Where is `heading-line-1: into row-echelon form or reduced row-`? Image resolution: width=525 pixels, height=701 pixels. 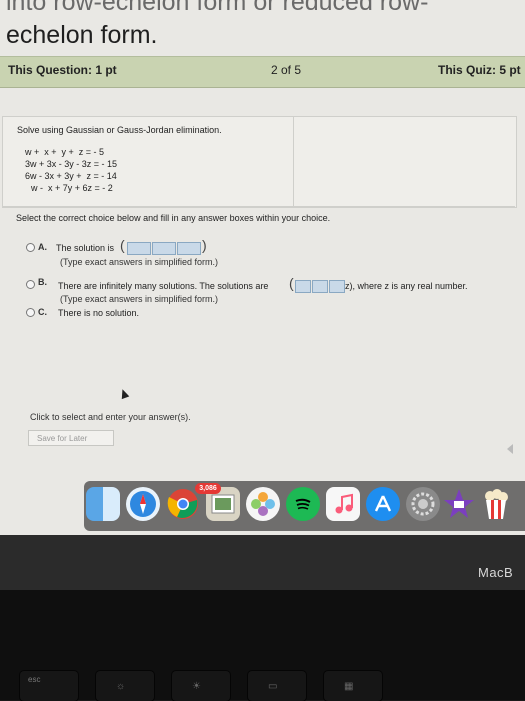
heading-line-1: into row-echelon form or reduced row- is located at coordinates (217, 8).